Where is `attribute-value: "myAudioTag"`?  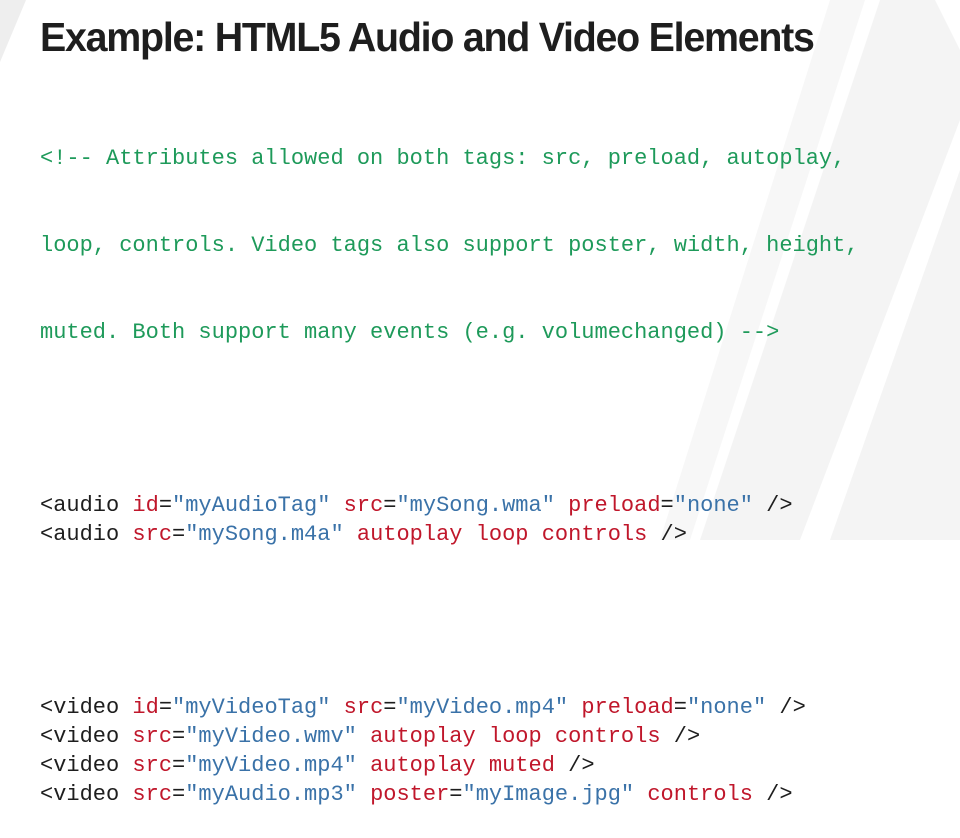 attribute-value: "myAudioTag" is located at coordinates (251, 505).